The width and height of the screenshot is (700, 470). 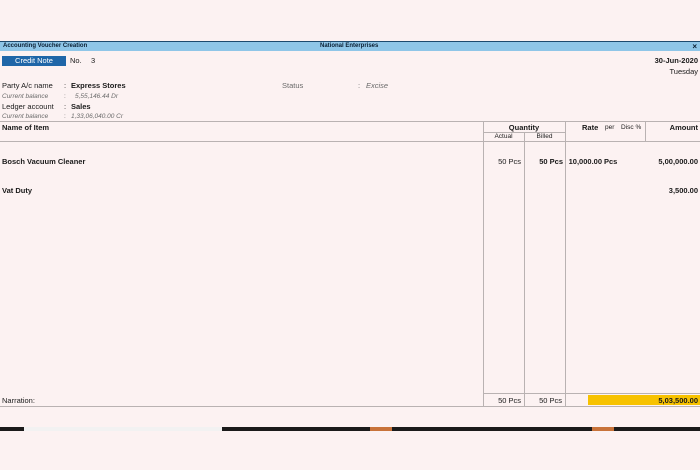 What do you see at coordinates (645, 131) in the screenshot?
I see `col-divider-amount` at bounding box center [645, 131].